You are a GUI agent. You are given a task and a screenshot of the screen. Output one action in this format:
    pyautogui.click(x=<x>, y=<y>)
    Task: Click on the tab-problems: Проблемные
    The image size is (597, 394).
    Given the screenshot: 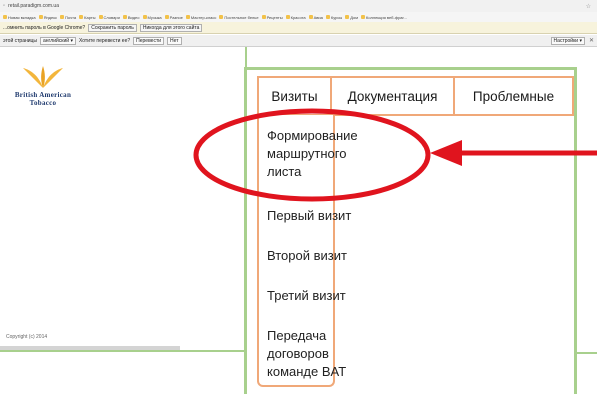 What is the action you would take?
    pyautogui.click(x=513, y=96)
    